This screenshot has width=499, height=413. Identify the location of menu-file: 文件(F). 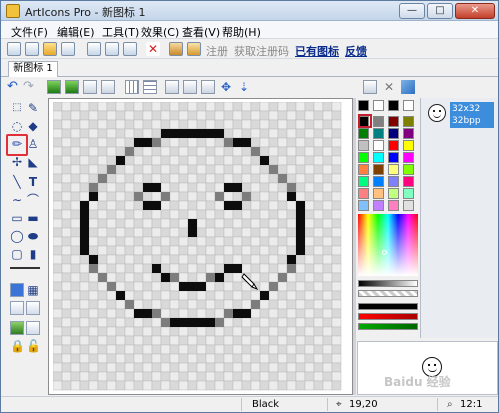
(29, 32).